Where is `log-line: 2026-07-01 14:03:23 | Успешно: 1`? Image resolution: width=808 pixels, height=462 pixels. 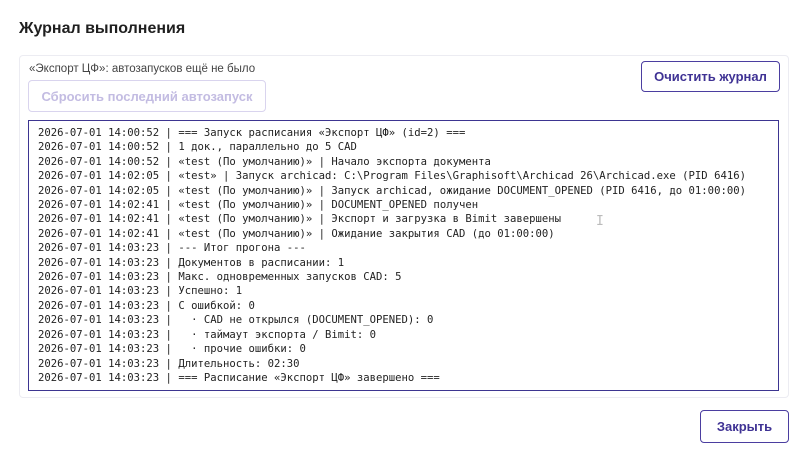
log-line: 2026-07-01 14:03:23 | Успешно: 1 is located at coordinates (140, 291).